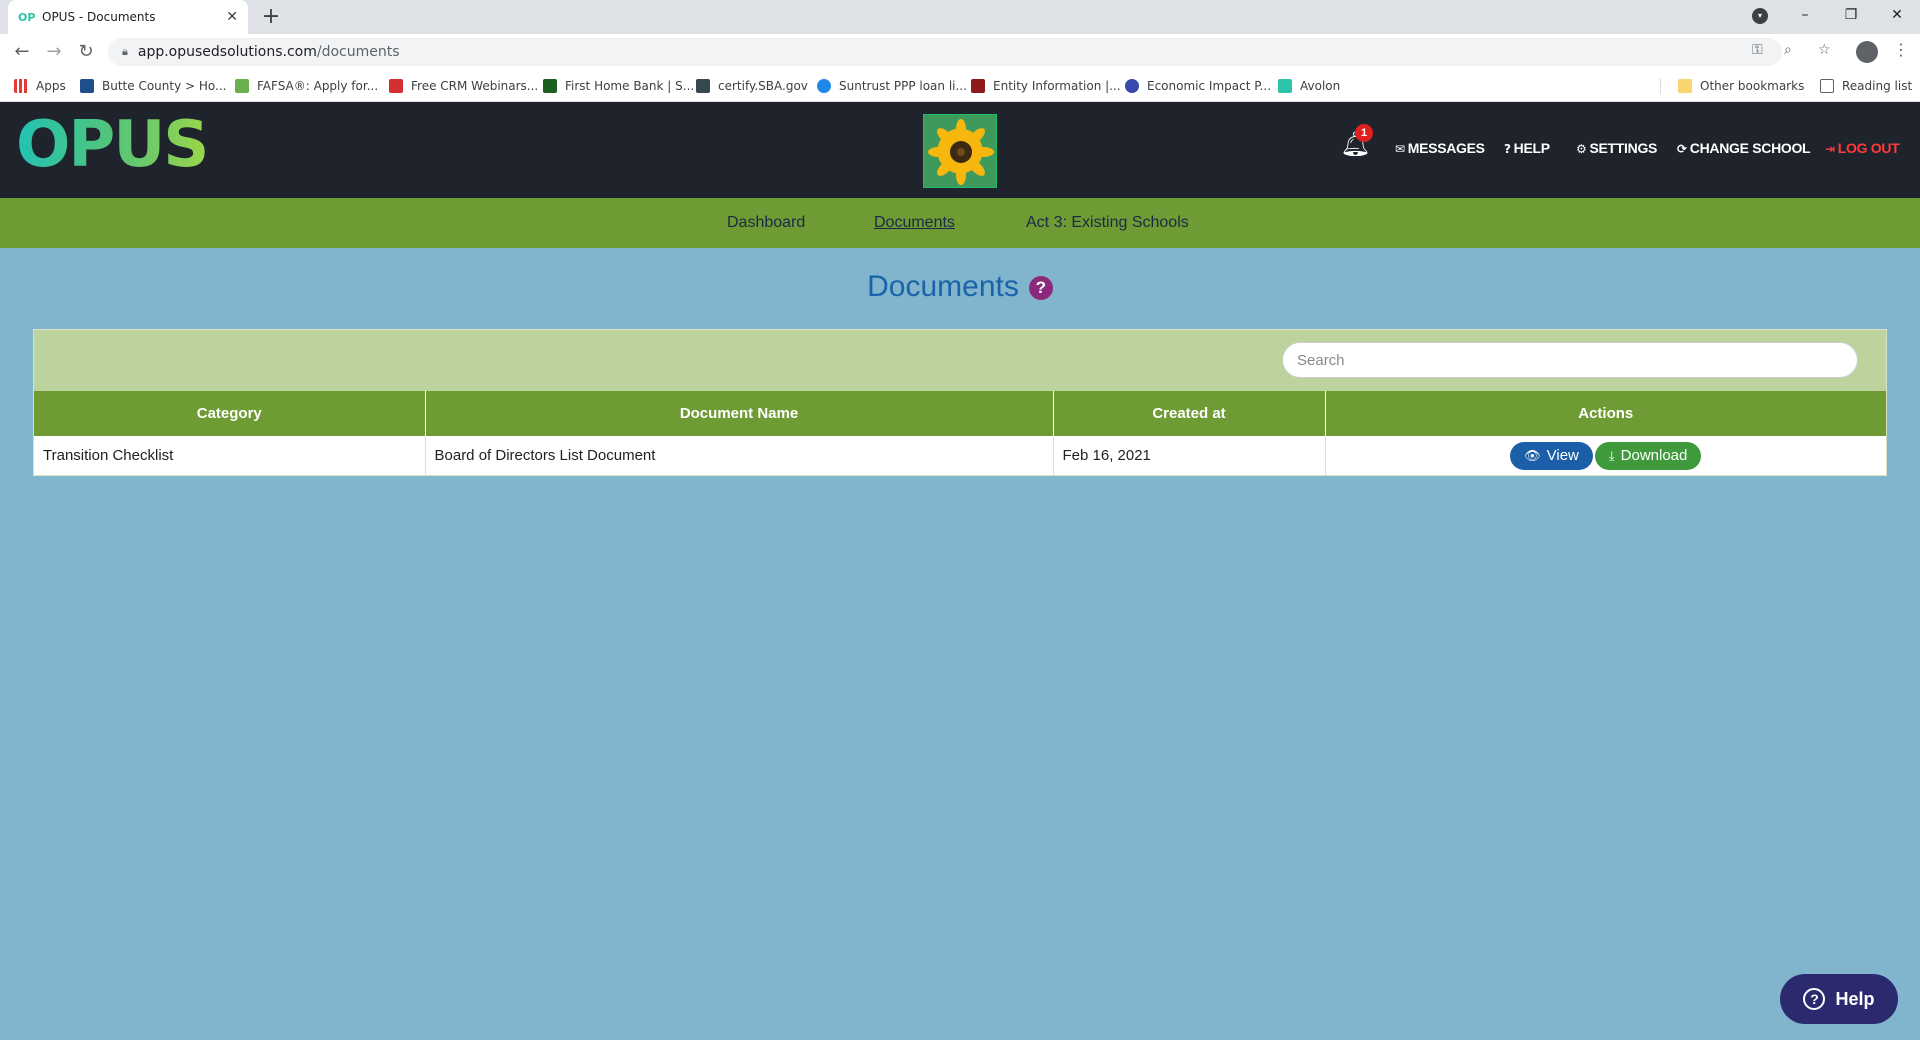 The image size is (1920, 1040). What do you see at coordinates (40, 86) in the screenshot?
I see `bookmark-apps: Apps` at bounding box center [40, 86].